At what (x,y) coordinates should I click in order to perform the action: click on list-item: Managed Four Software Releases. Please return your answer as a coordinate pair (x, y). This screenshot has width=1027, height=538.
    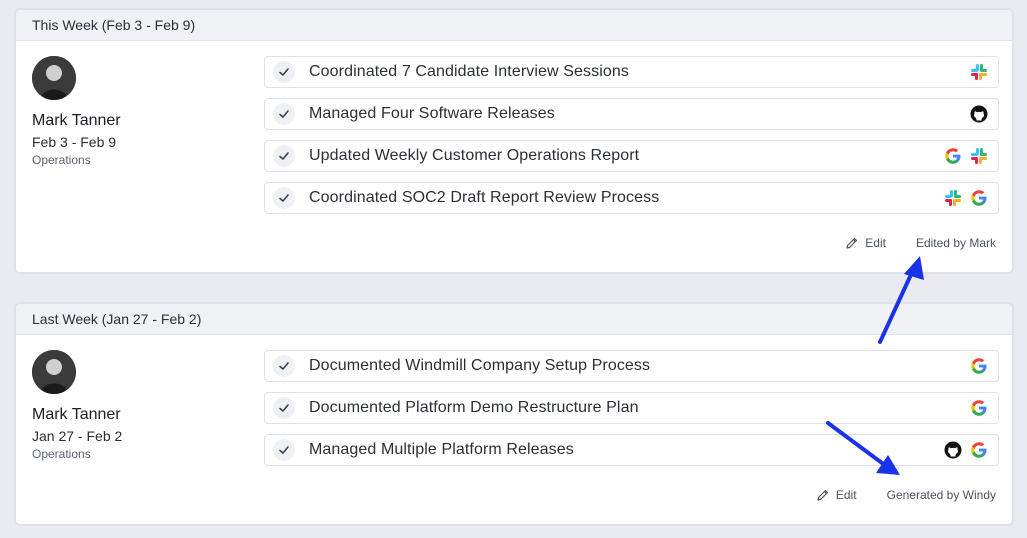
    Looking at the image, I should click on (631, 114).